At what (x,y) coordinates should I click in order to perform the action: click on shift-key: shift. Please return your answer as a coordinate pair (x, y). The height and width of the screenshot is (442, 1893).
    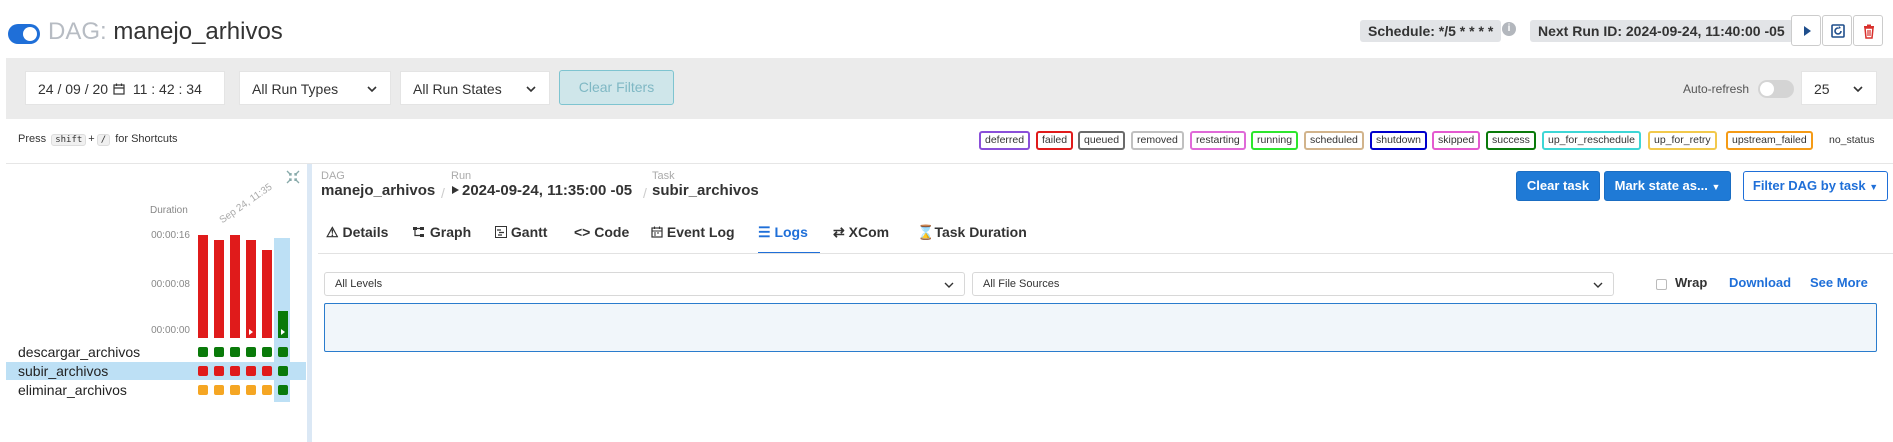
    Looking at the image, I should click on (69, 140).